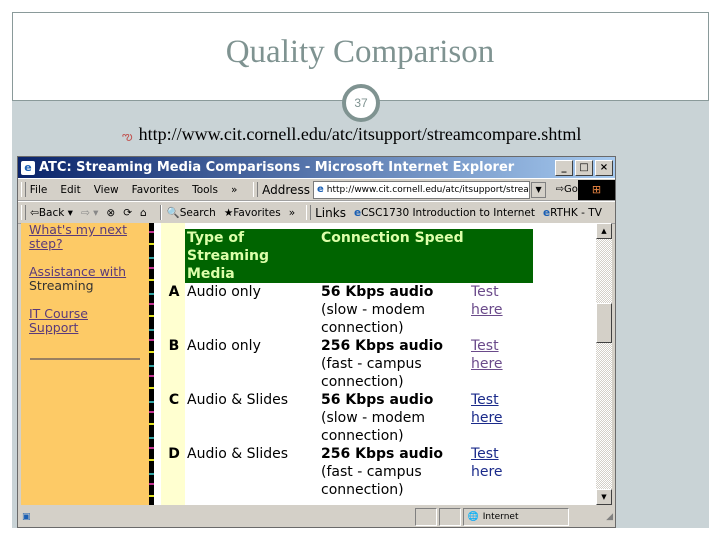  Describe the element at coordinates (228, 212) in the screenshot. I see `favorites-icon: ★` at that location.